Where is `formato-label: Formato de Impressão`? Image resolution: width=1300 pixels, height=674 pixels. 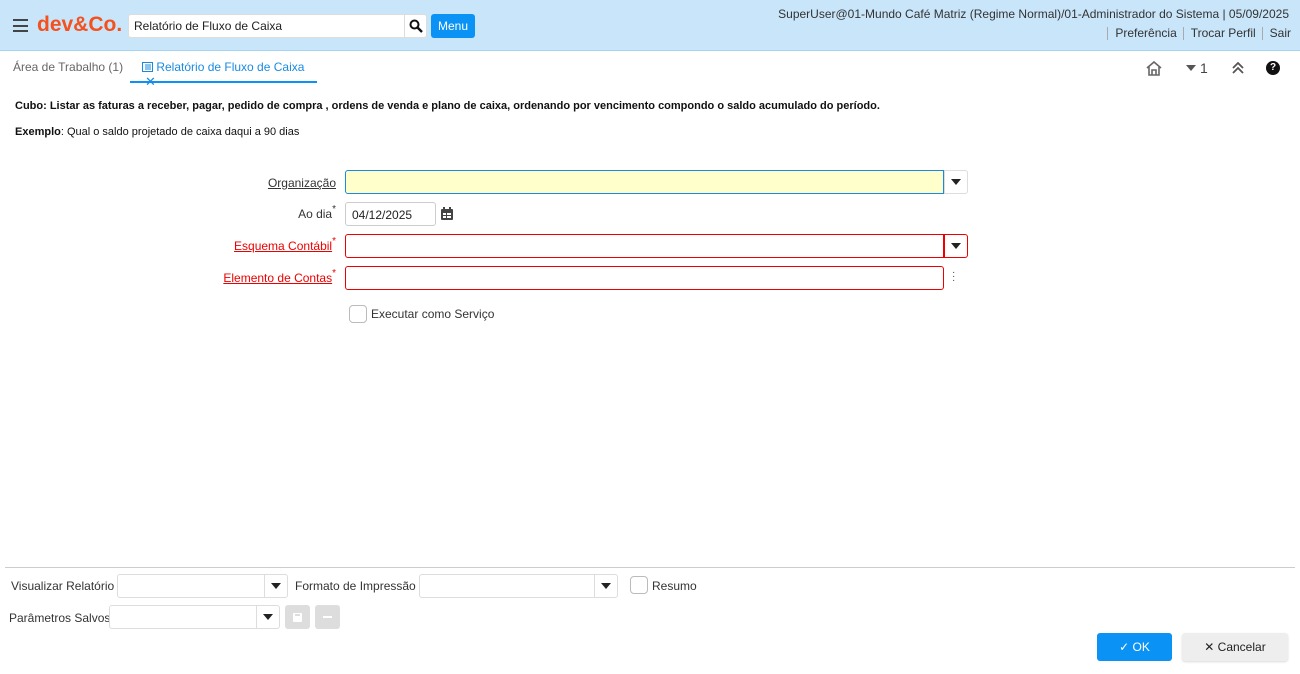 formato-label: Formato de Impressão is located at coordinates (355, 586).